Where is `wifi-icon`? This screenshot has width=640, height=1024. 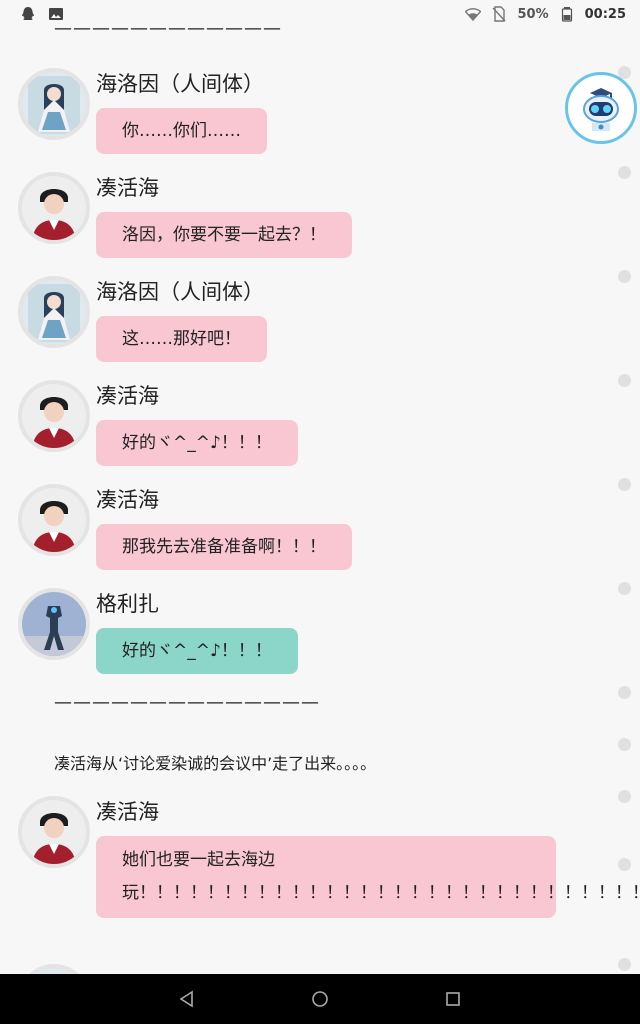 wifi-icon is located at coordinates (473, 14).